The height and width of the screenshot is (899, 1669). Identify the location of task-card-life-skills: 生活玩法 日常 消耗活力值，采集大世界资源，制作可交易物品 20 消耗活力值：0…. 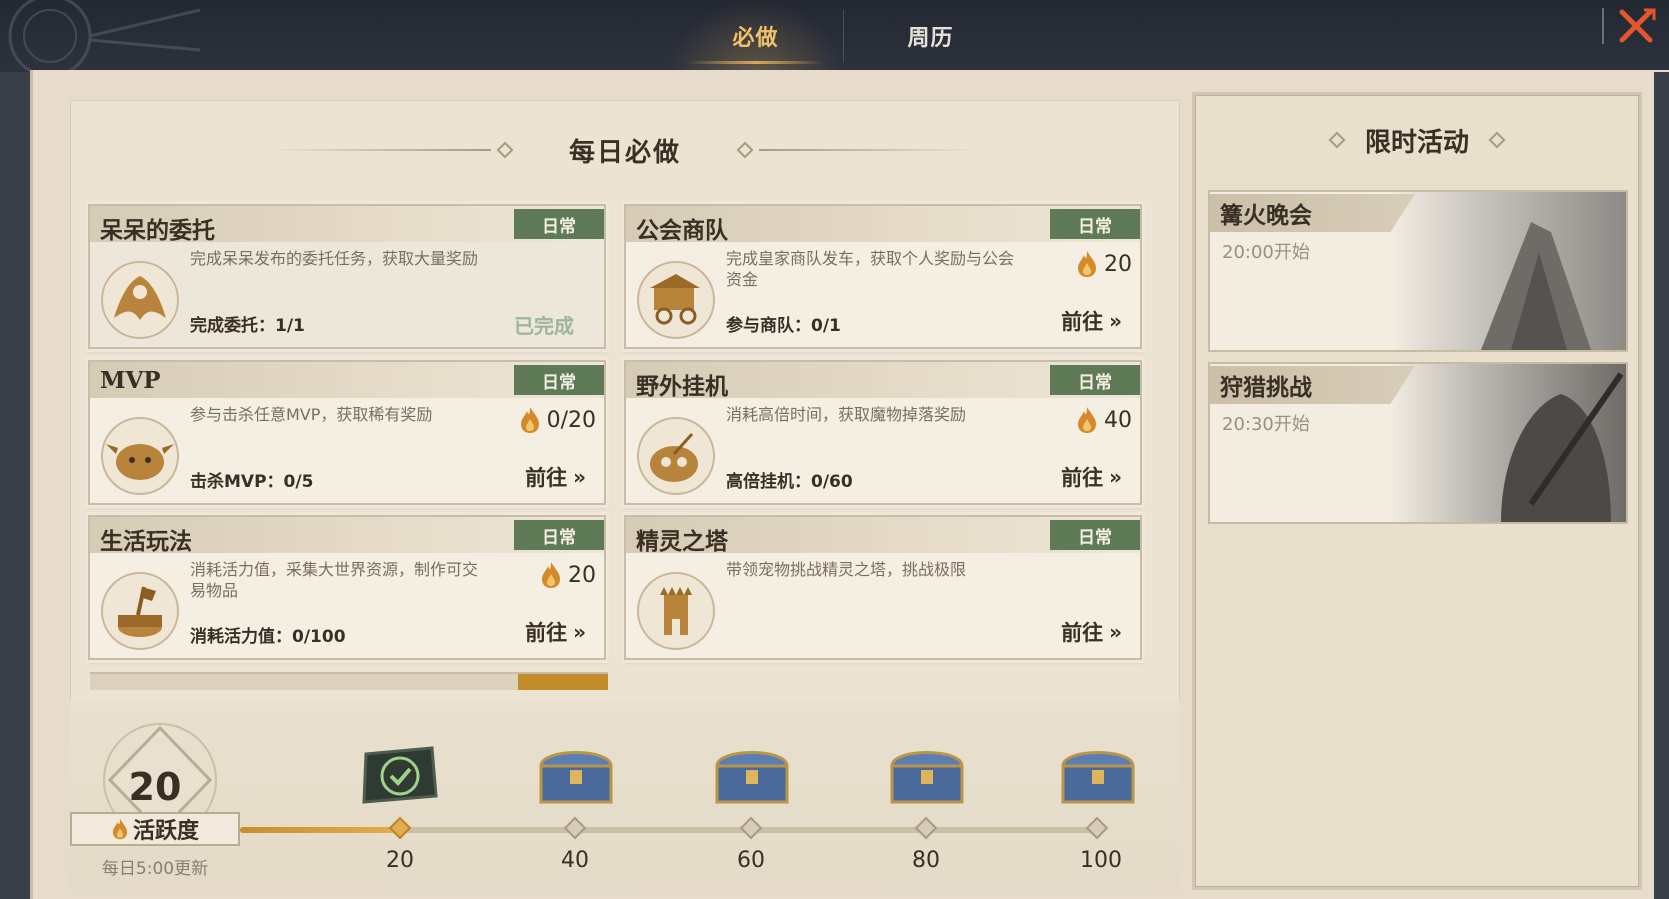
(347, 587).